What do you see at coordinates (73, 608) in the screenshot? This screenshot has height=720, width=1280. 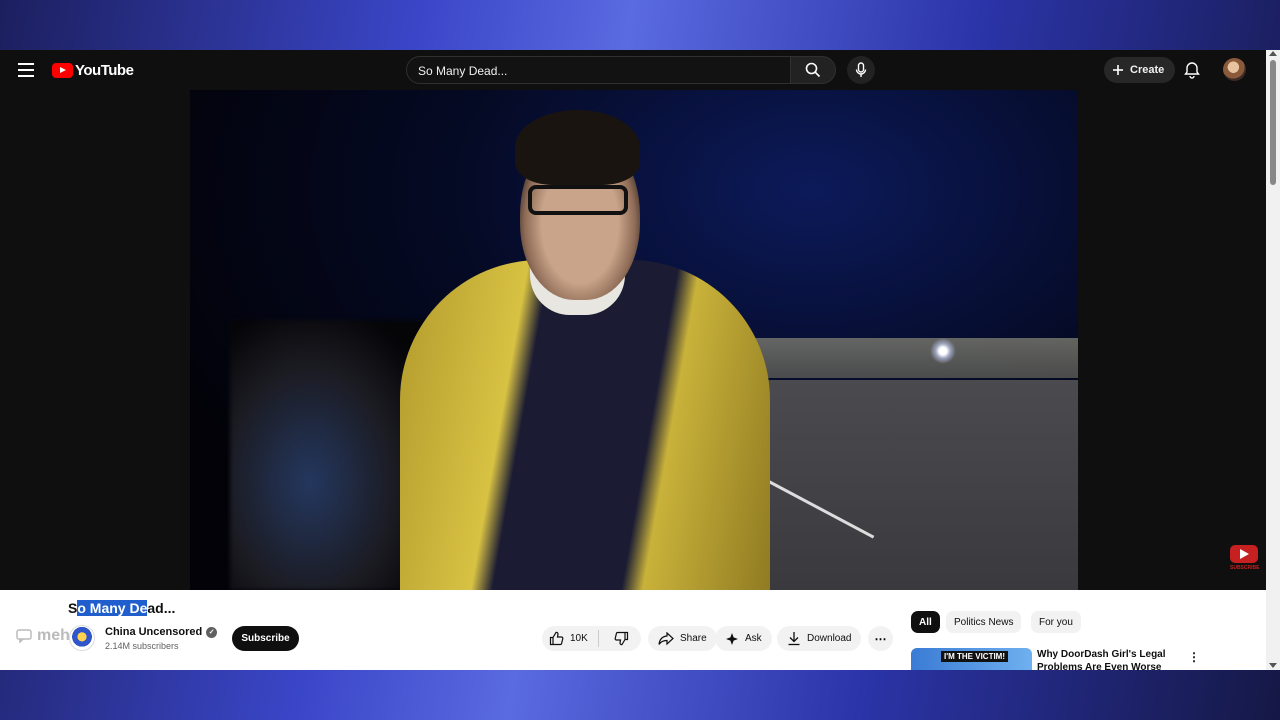 I see `title-prefix: S` at bounding box center [73, 608].